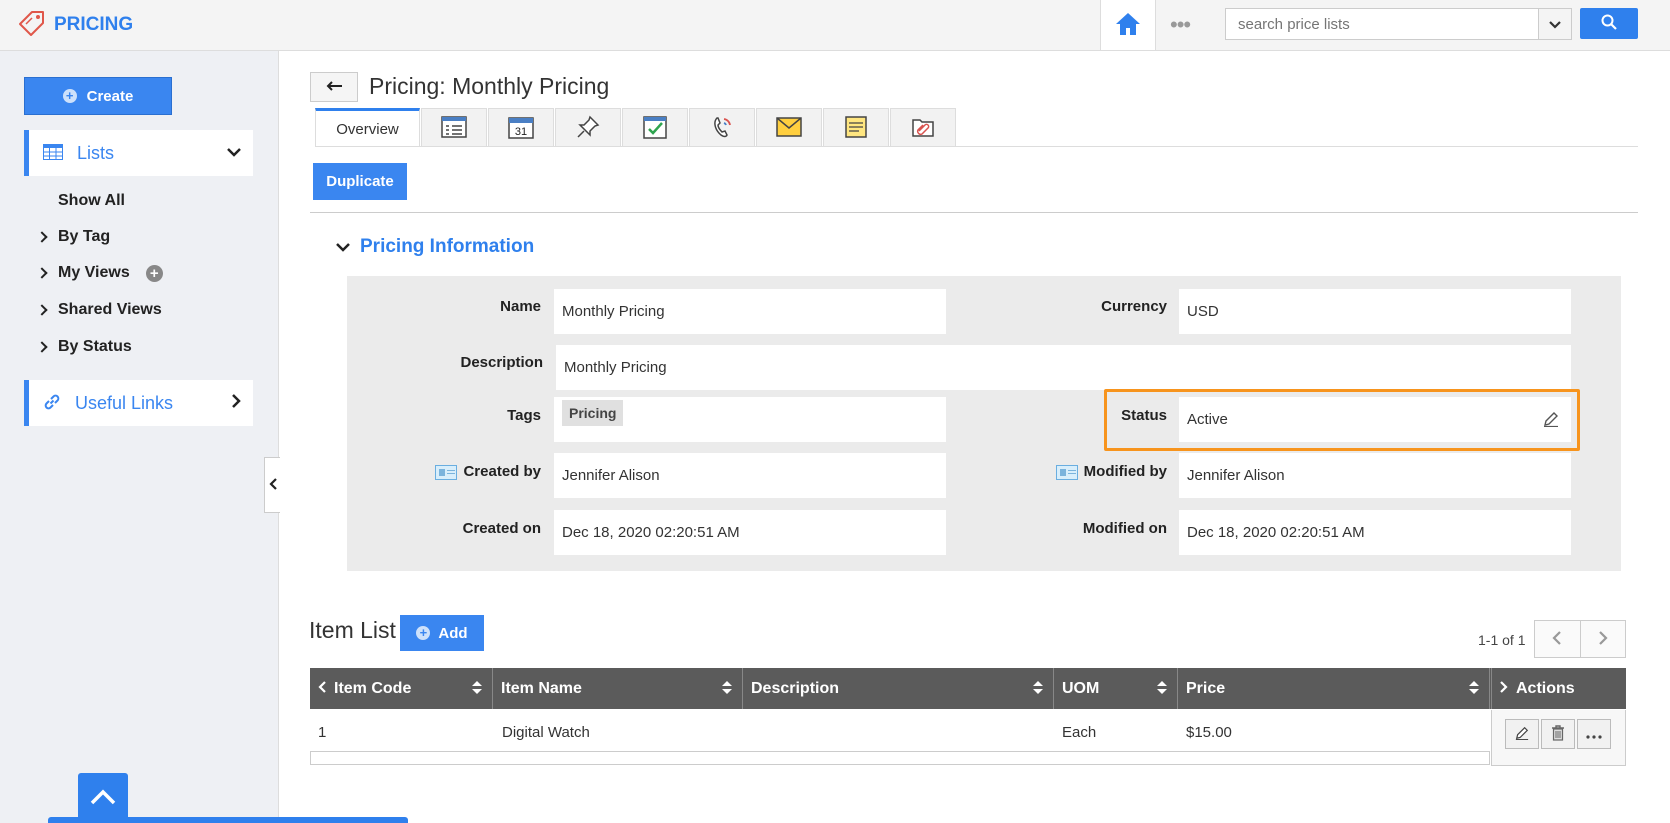  I want to click on row-actions, so click(1558, 738).